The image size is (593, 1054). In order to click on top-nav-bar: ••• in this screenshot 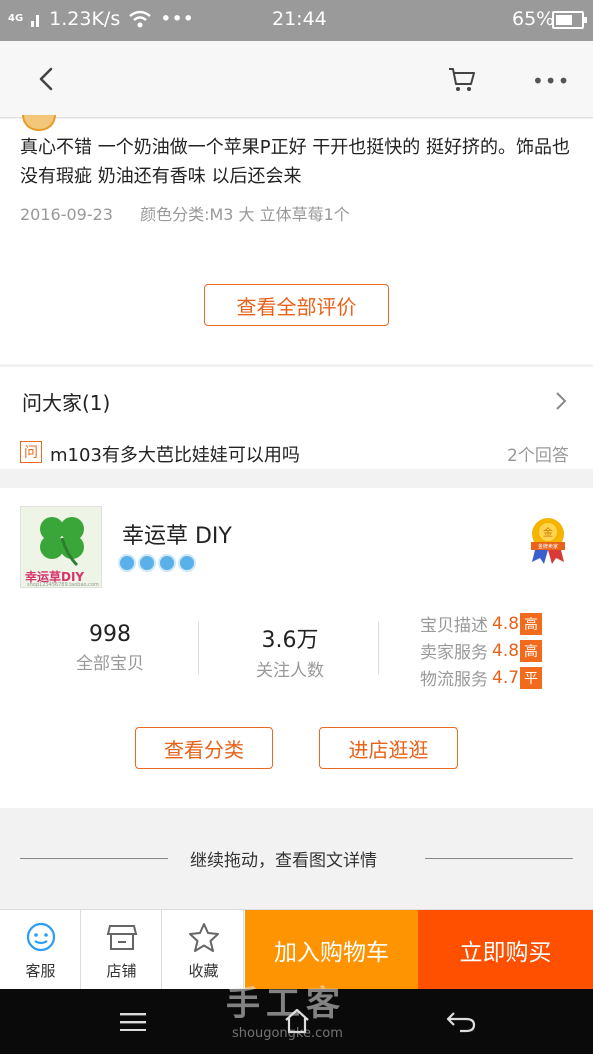, I will do `click(296, 79)`.